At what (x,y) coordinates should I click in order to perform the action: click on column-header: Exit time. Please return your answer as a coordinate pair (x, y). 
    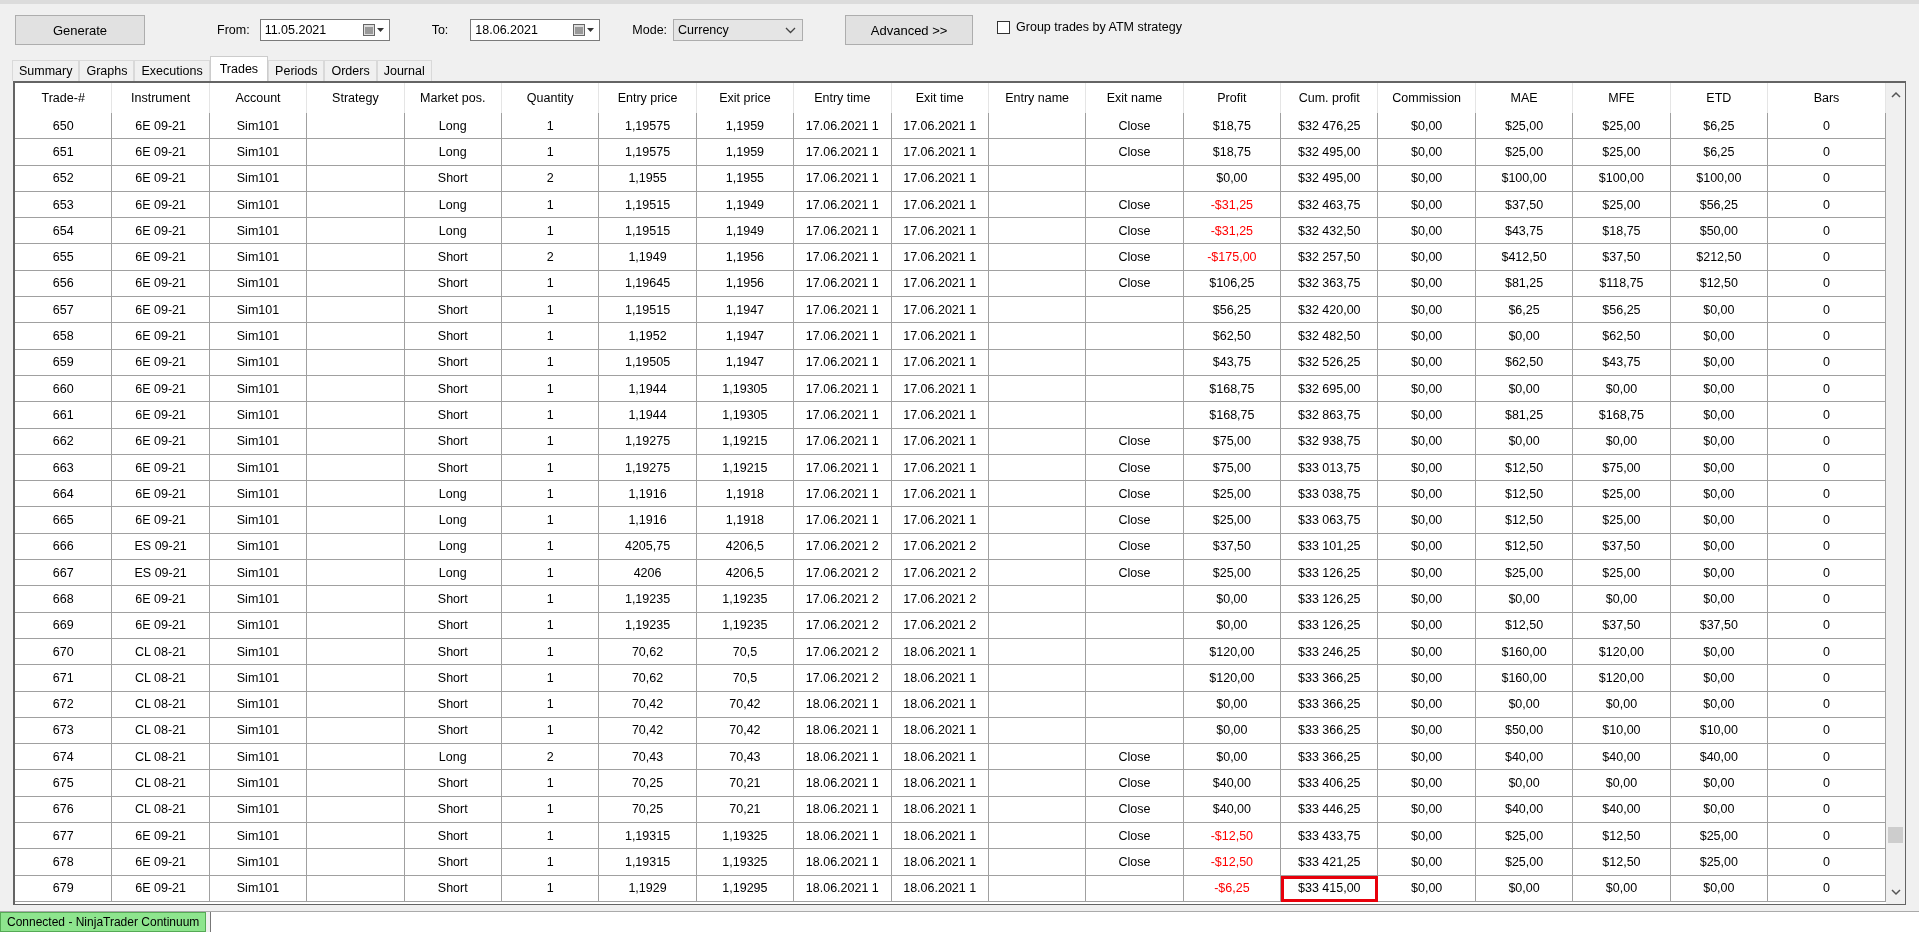
    Looking at the image, I should click on (940, 98).